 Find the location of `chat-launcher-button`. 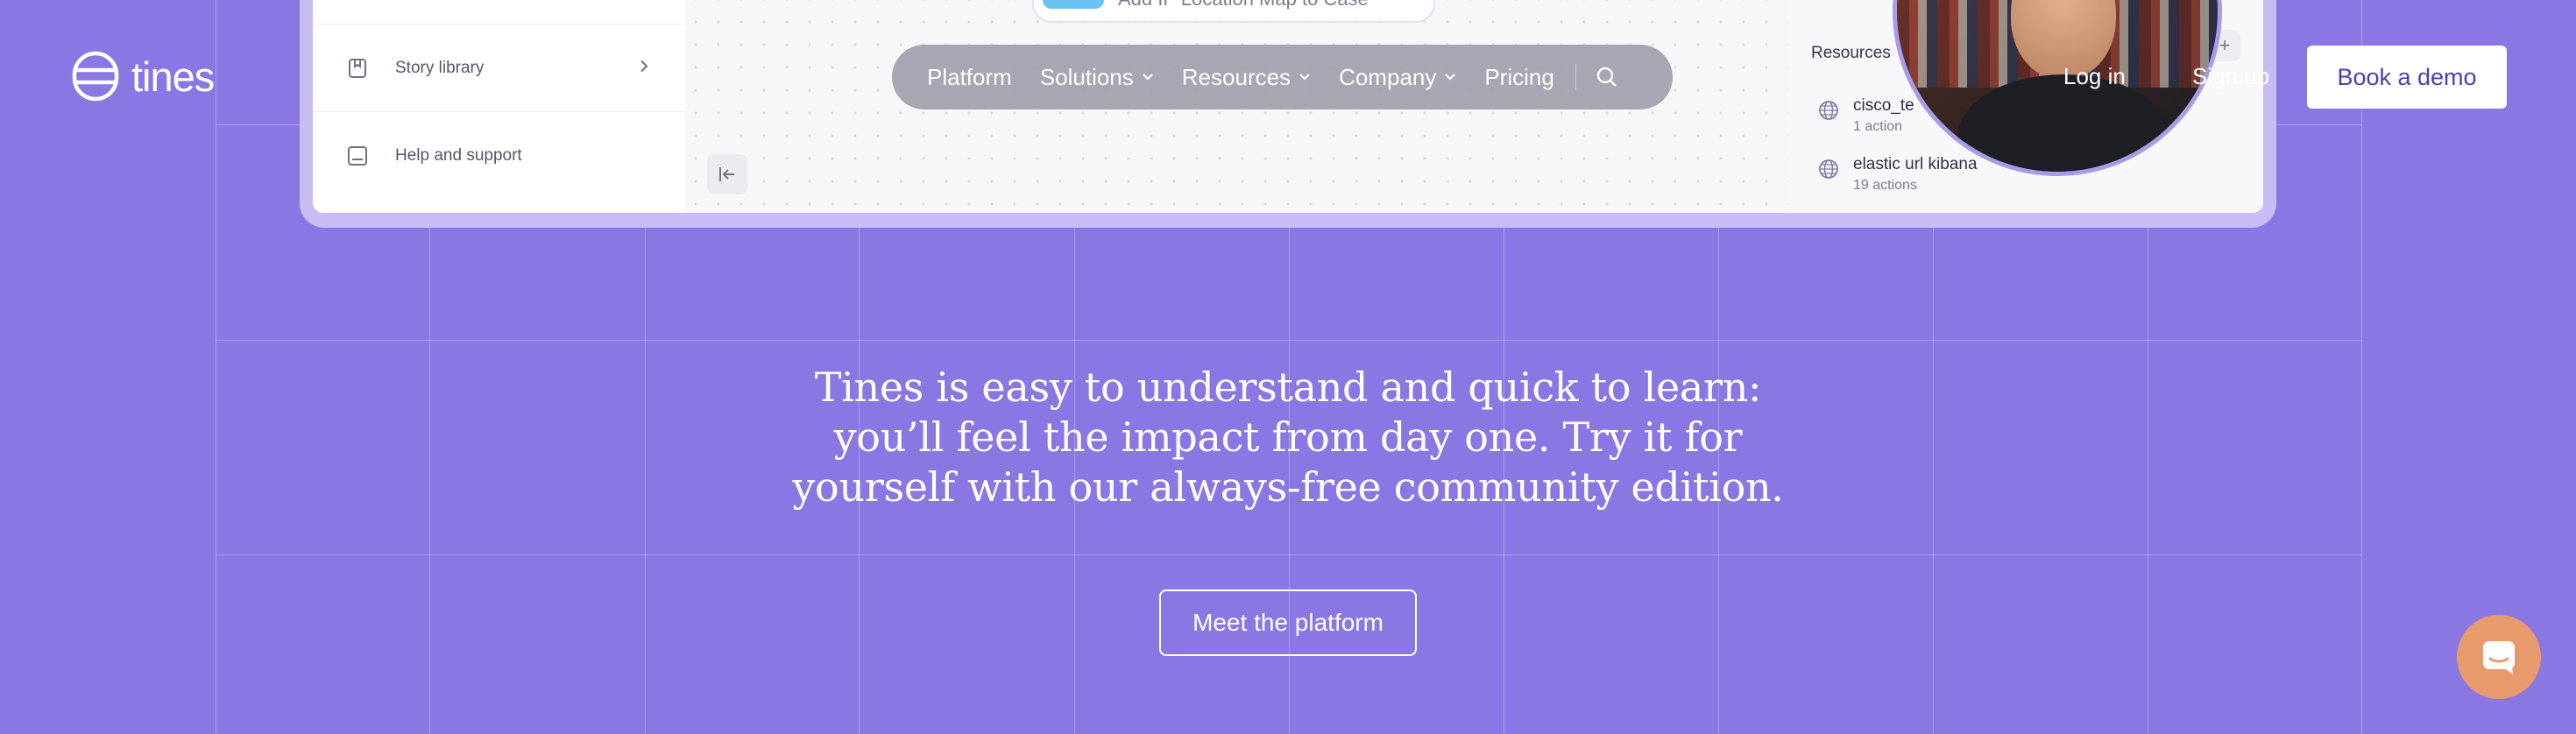

chat-launcher-button is located at coordinates (2499, 657).